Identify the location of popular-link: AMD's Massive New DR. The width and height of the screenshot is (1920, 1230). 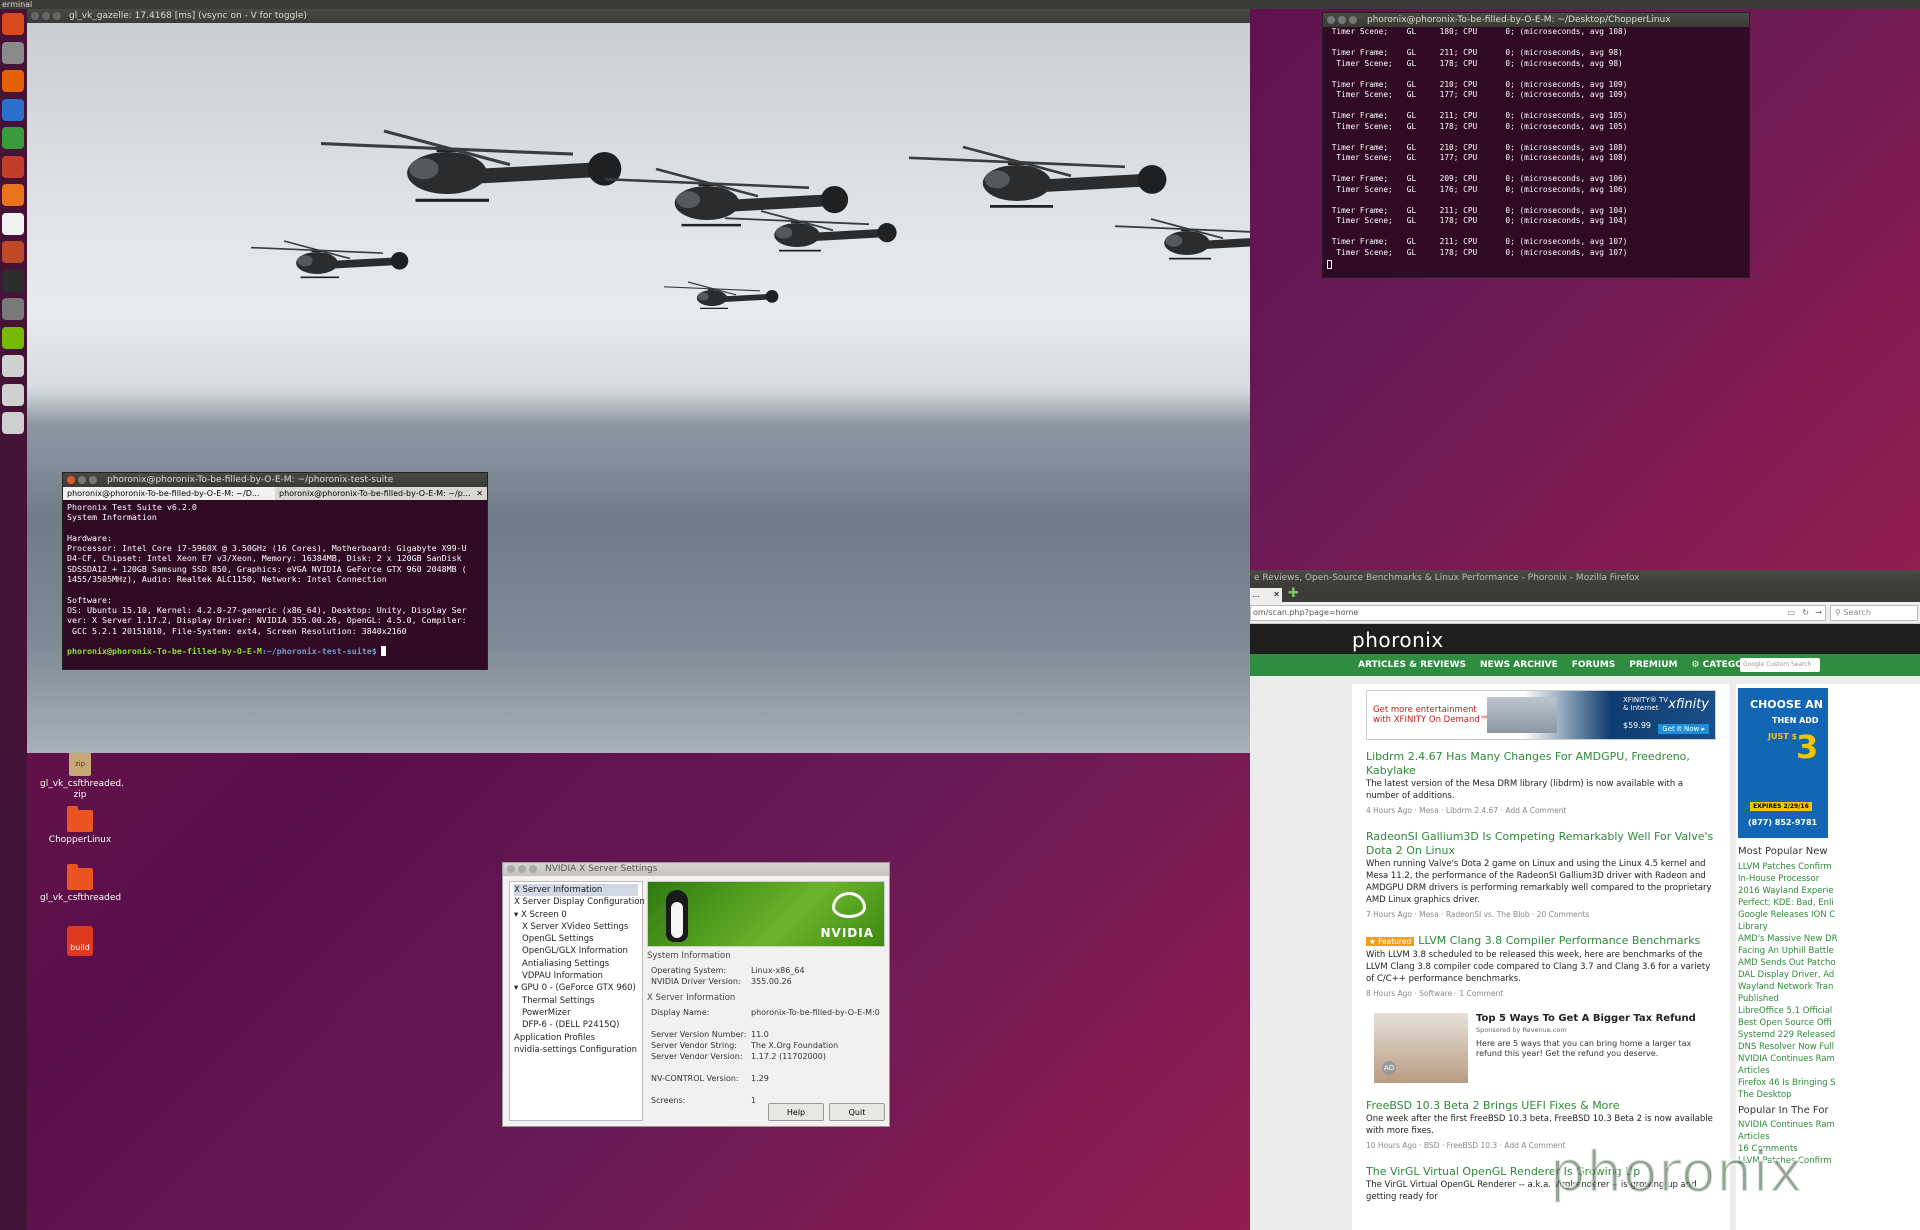
(1828, 939).